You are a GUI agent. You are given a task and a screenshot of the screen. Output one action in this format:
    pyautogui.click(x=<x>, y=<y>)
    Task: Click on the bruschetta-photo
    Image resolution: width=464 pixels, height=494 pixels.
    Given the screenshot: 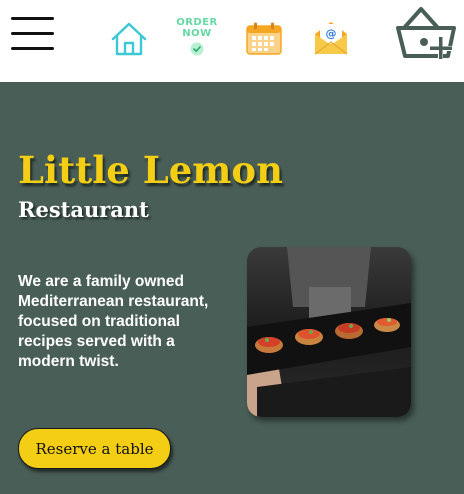 What is the action you would take?
    pyautogui.click(x=329, y=332)
    